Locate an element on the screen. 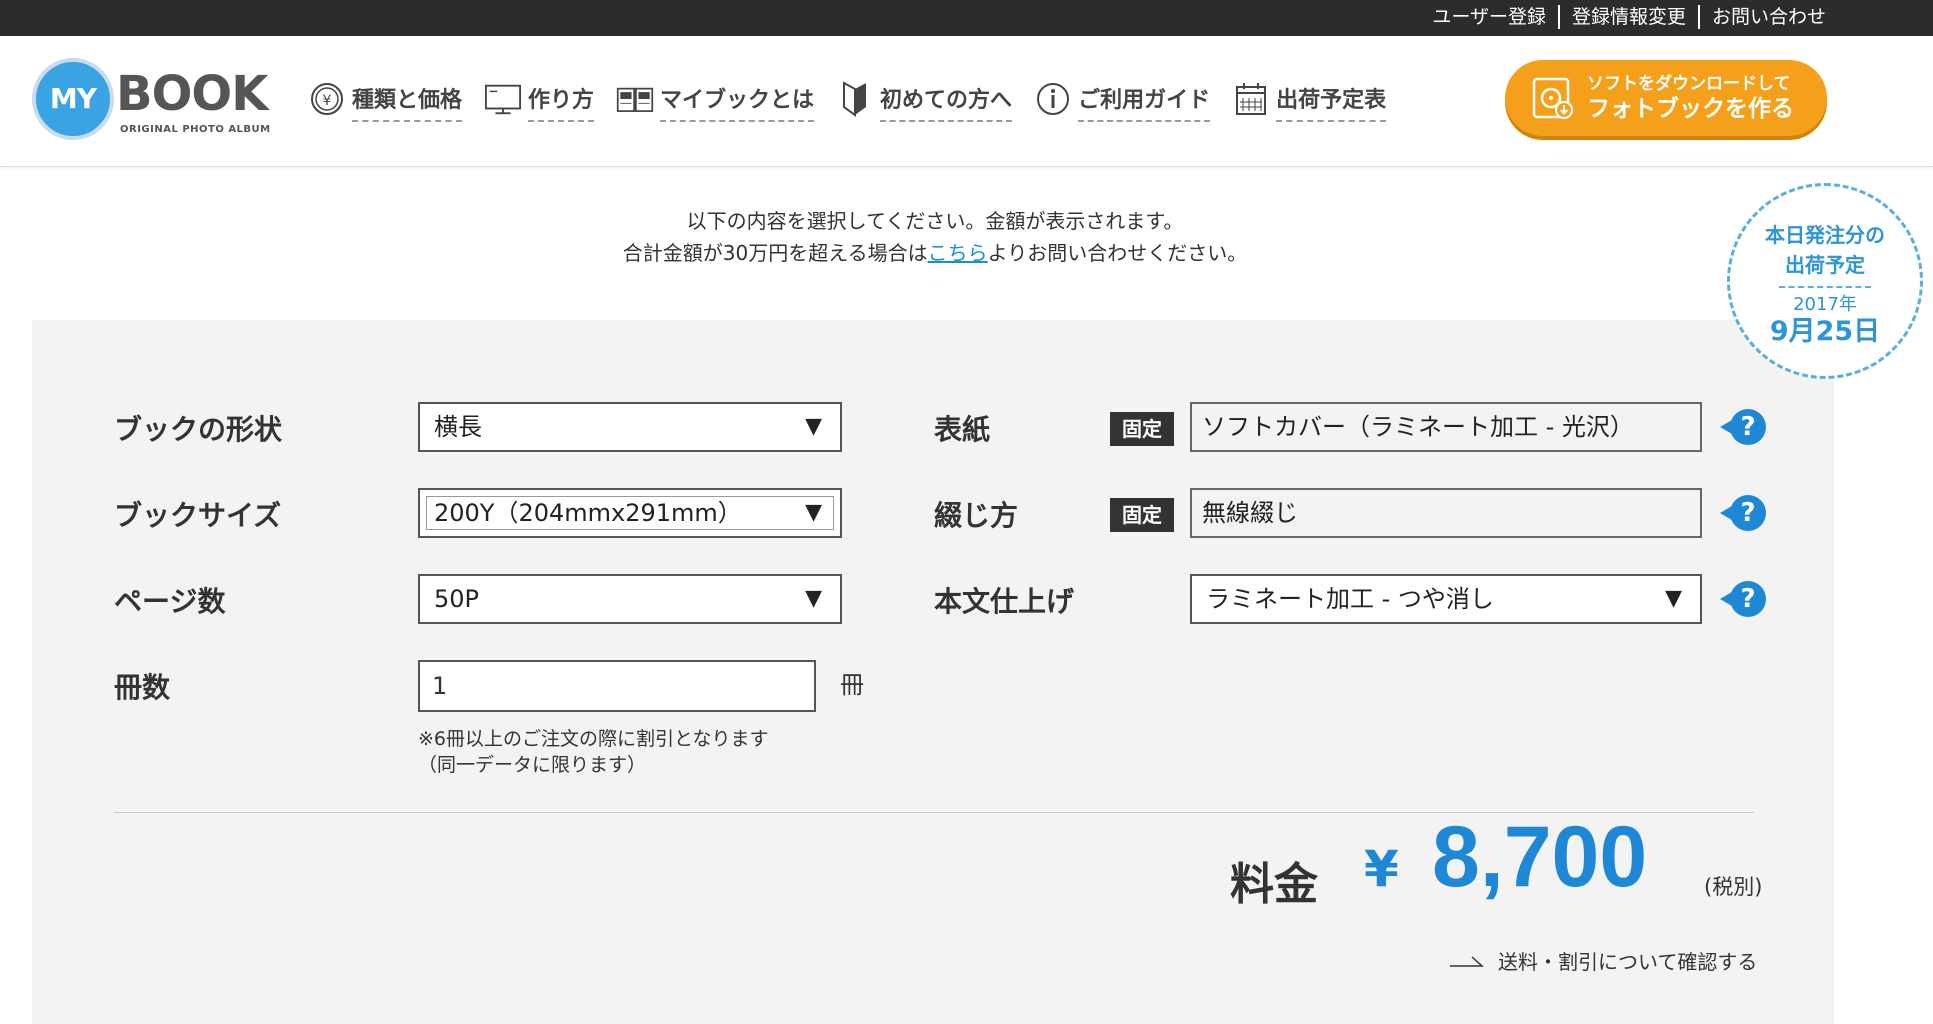 The height and width of the screenshot is (1024, 1933). nav-item-shipping-schedule: 出荷予定表 is located at coordinates (1309, 99).